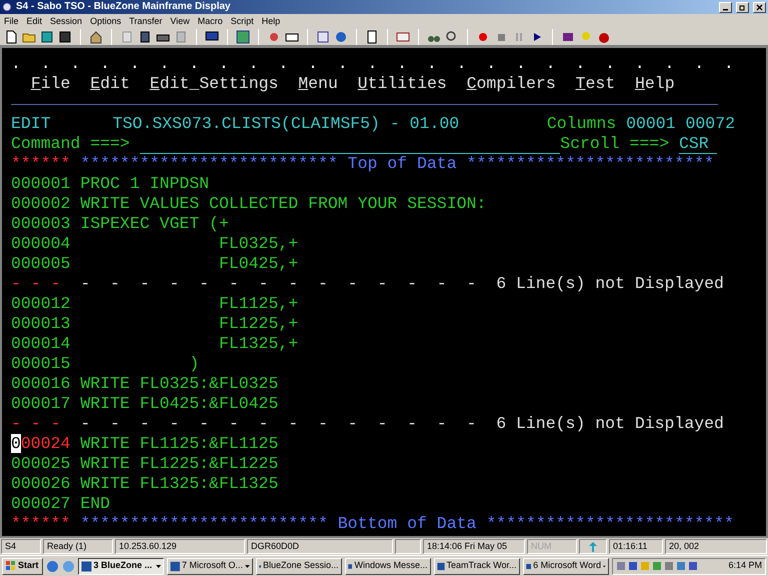 The image size is (768, 576). I want to click on code-text: WRITE VALUES COLLECTED FROM YOUR SESSION:, so click(283, 204).